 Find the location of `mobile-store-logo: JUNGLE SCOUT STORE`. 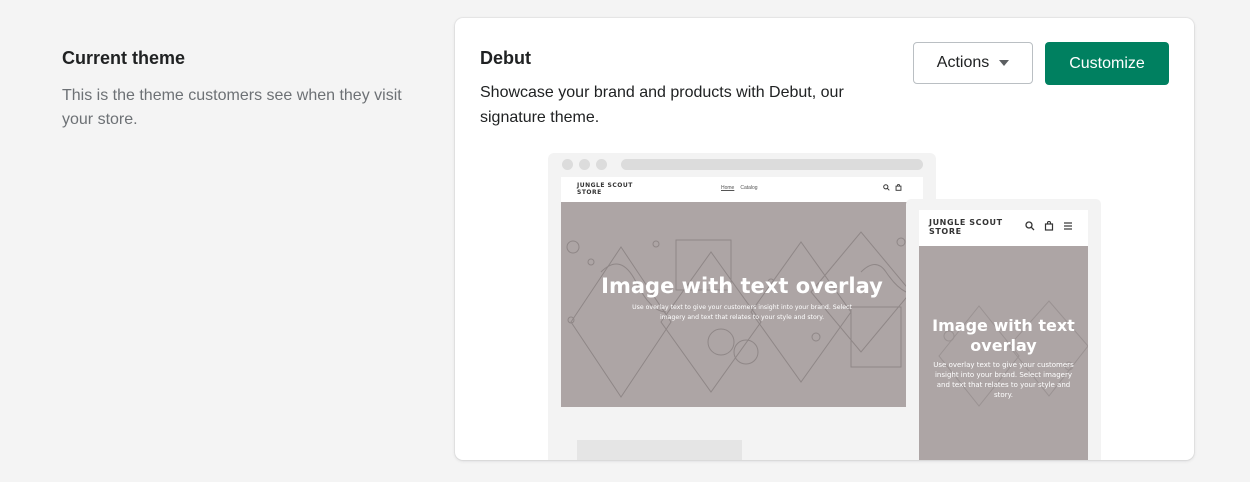

mobile-store-logo: JUNGLE SCOUT STORE is located at coordinates (966, 227).